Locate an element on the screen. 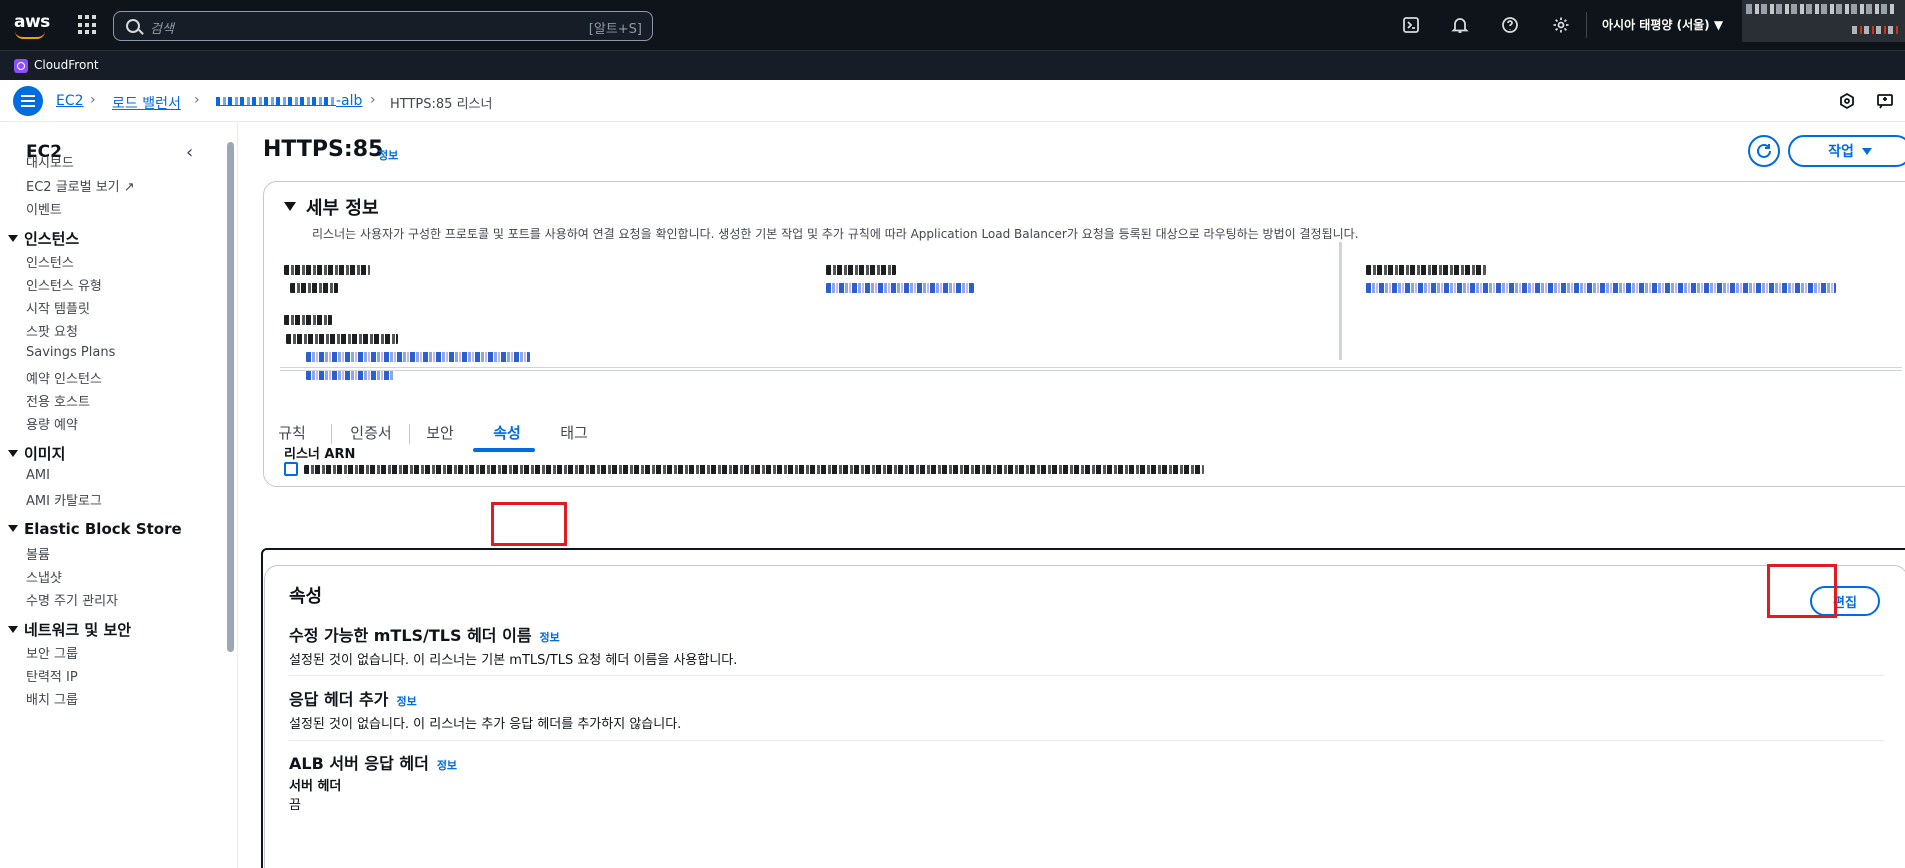 This screenshot has height=868, width=1905. refresh-icon is located at coordinates (1764, 150).